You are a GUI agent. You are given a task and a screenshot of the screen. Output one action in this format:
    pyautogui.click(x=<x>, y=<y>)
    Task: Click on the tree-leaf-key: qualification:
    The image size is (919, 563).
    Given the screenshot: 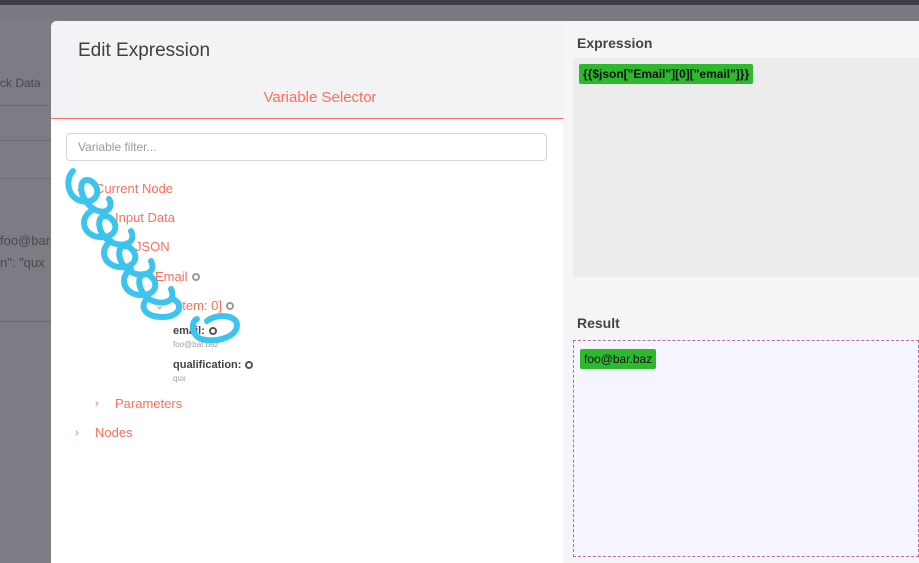 What is the action you would take?
    pyautogui.click(x=213, y=365)
    